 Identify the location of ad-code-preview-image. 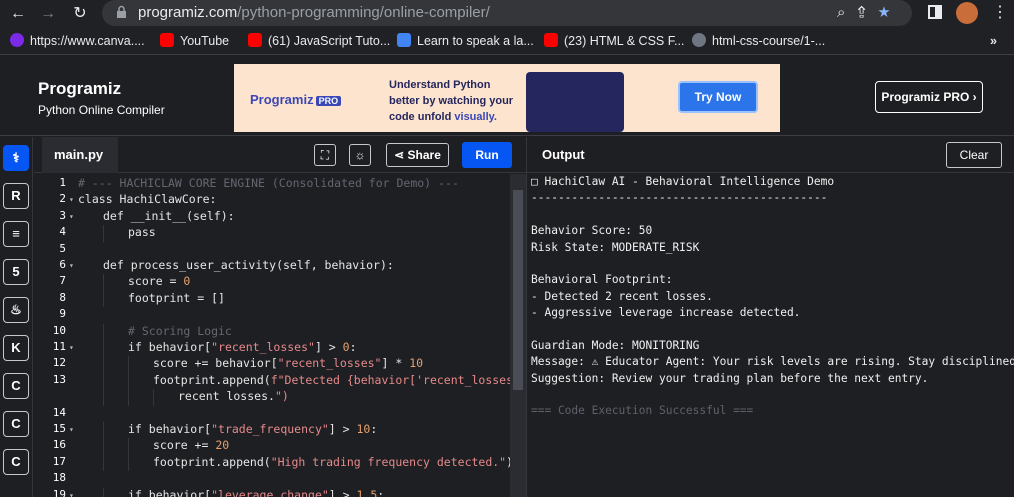
(575, 102).